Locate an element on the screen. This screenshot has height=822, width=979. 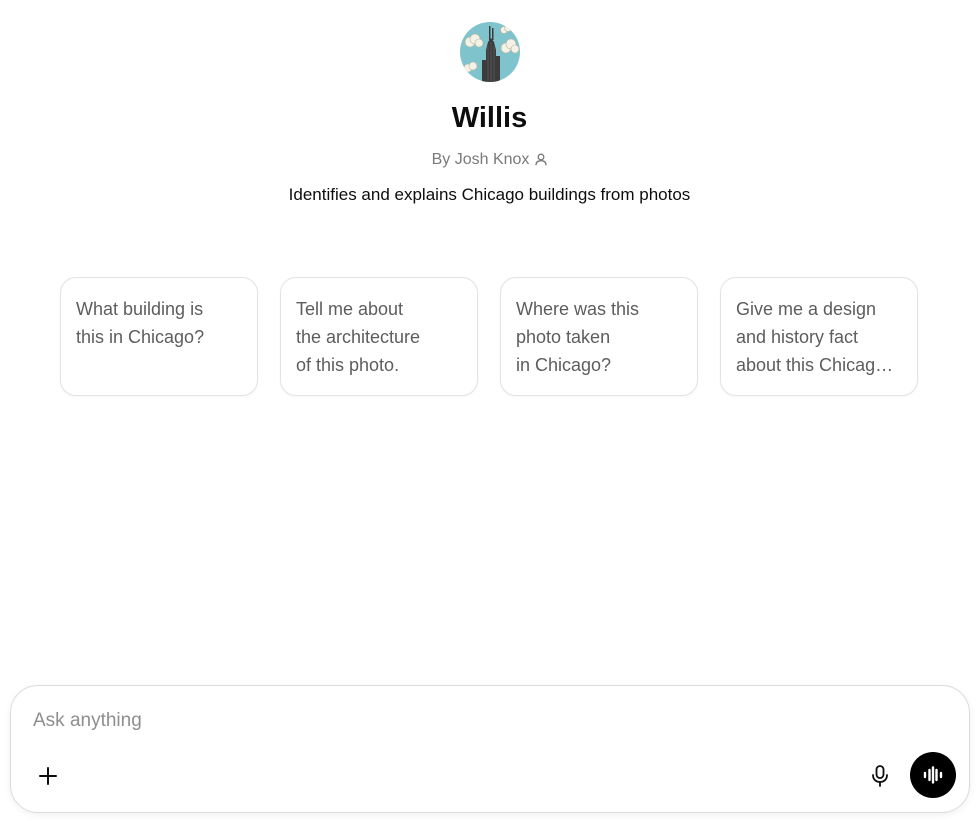
plus-icon is located at coordinates (48, 776).